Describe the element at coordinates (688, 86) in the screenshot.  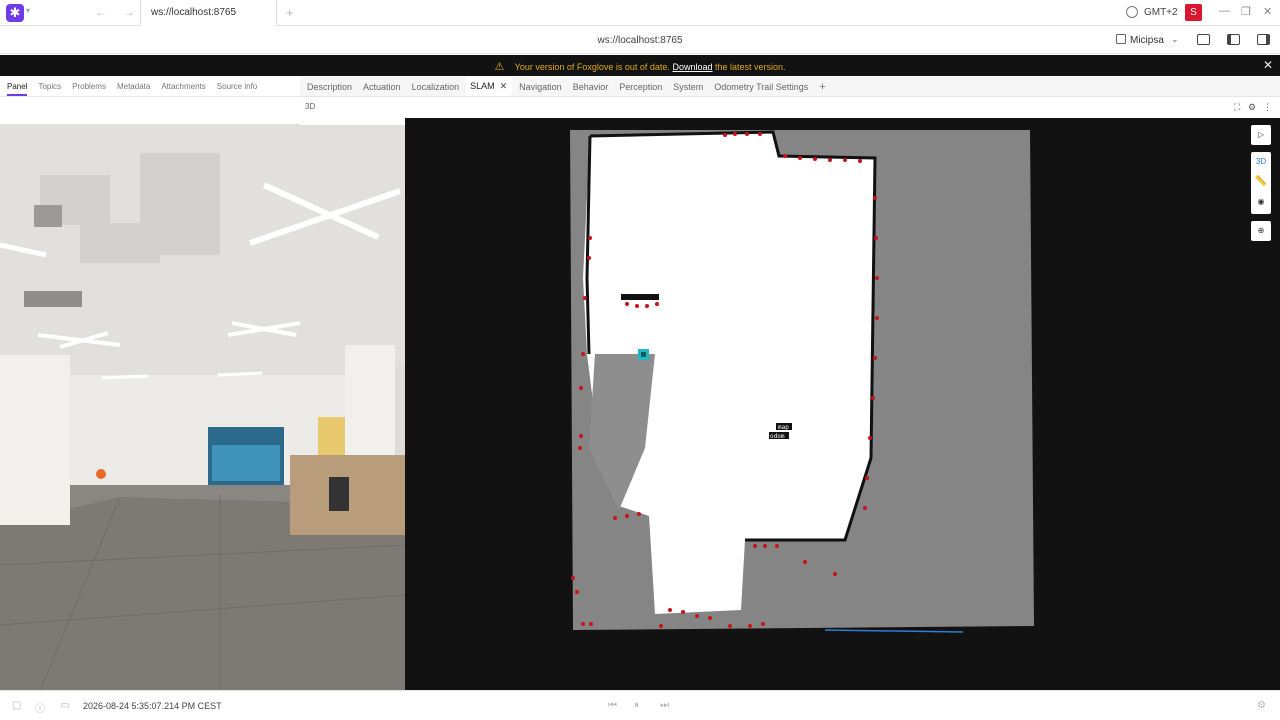
I see `tab-system: System` at that location.